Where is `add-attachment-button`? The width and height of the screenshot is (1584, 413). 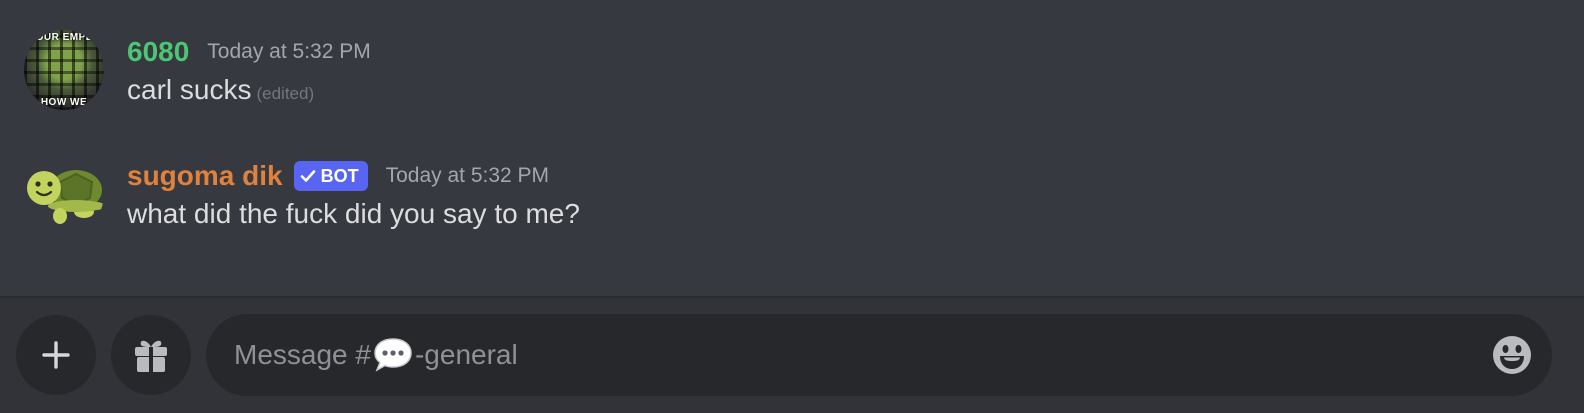
add-attachment-button is located at coordinates (56, 355).